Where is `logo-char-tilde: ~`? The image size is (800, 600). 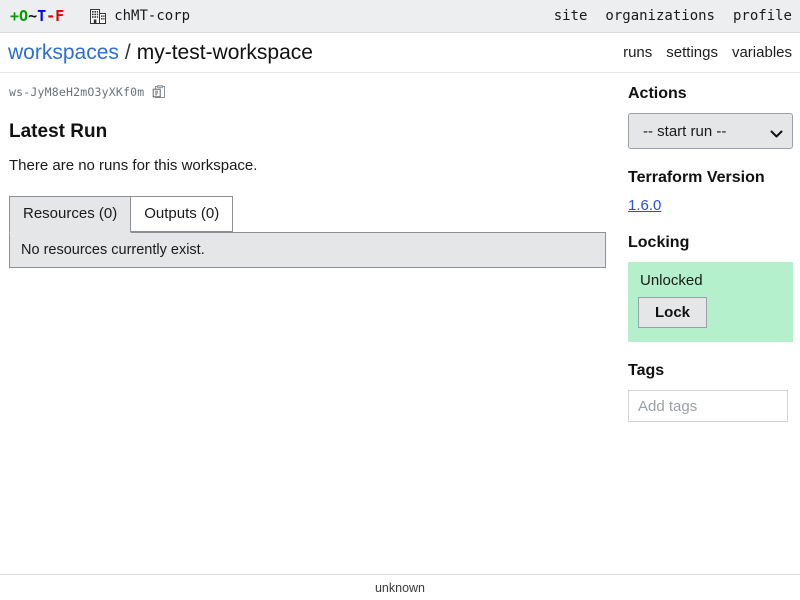 logo-char-tilde: ~ is located at coordinates (33, 16).